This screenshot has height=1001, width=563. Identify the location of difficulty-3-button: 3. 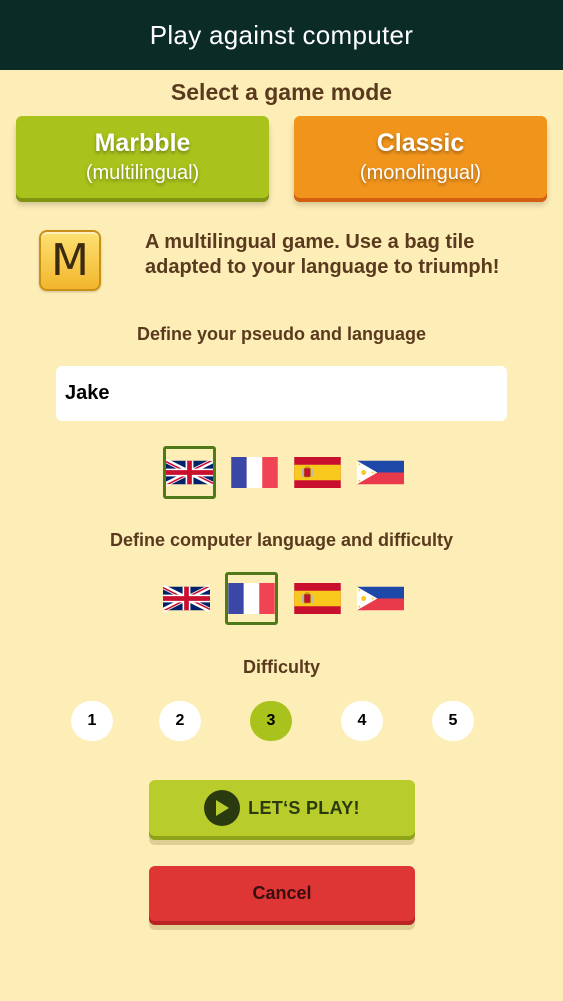
(271, 721).